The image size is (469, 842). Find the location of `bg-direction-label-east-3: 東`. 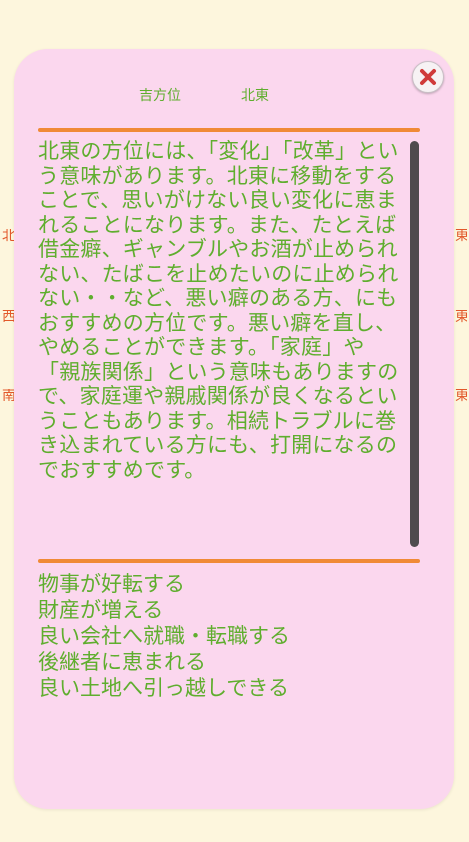

bg-direction-label-east-3: 東 is located at coordinates (461, 396).